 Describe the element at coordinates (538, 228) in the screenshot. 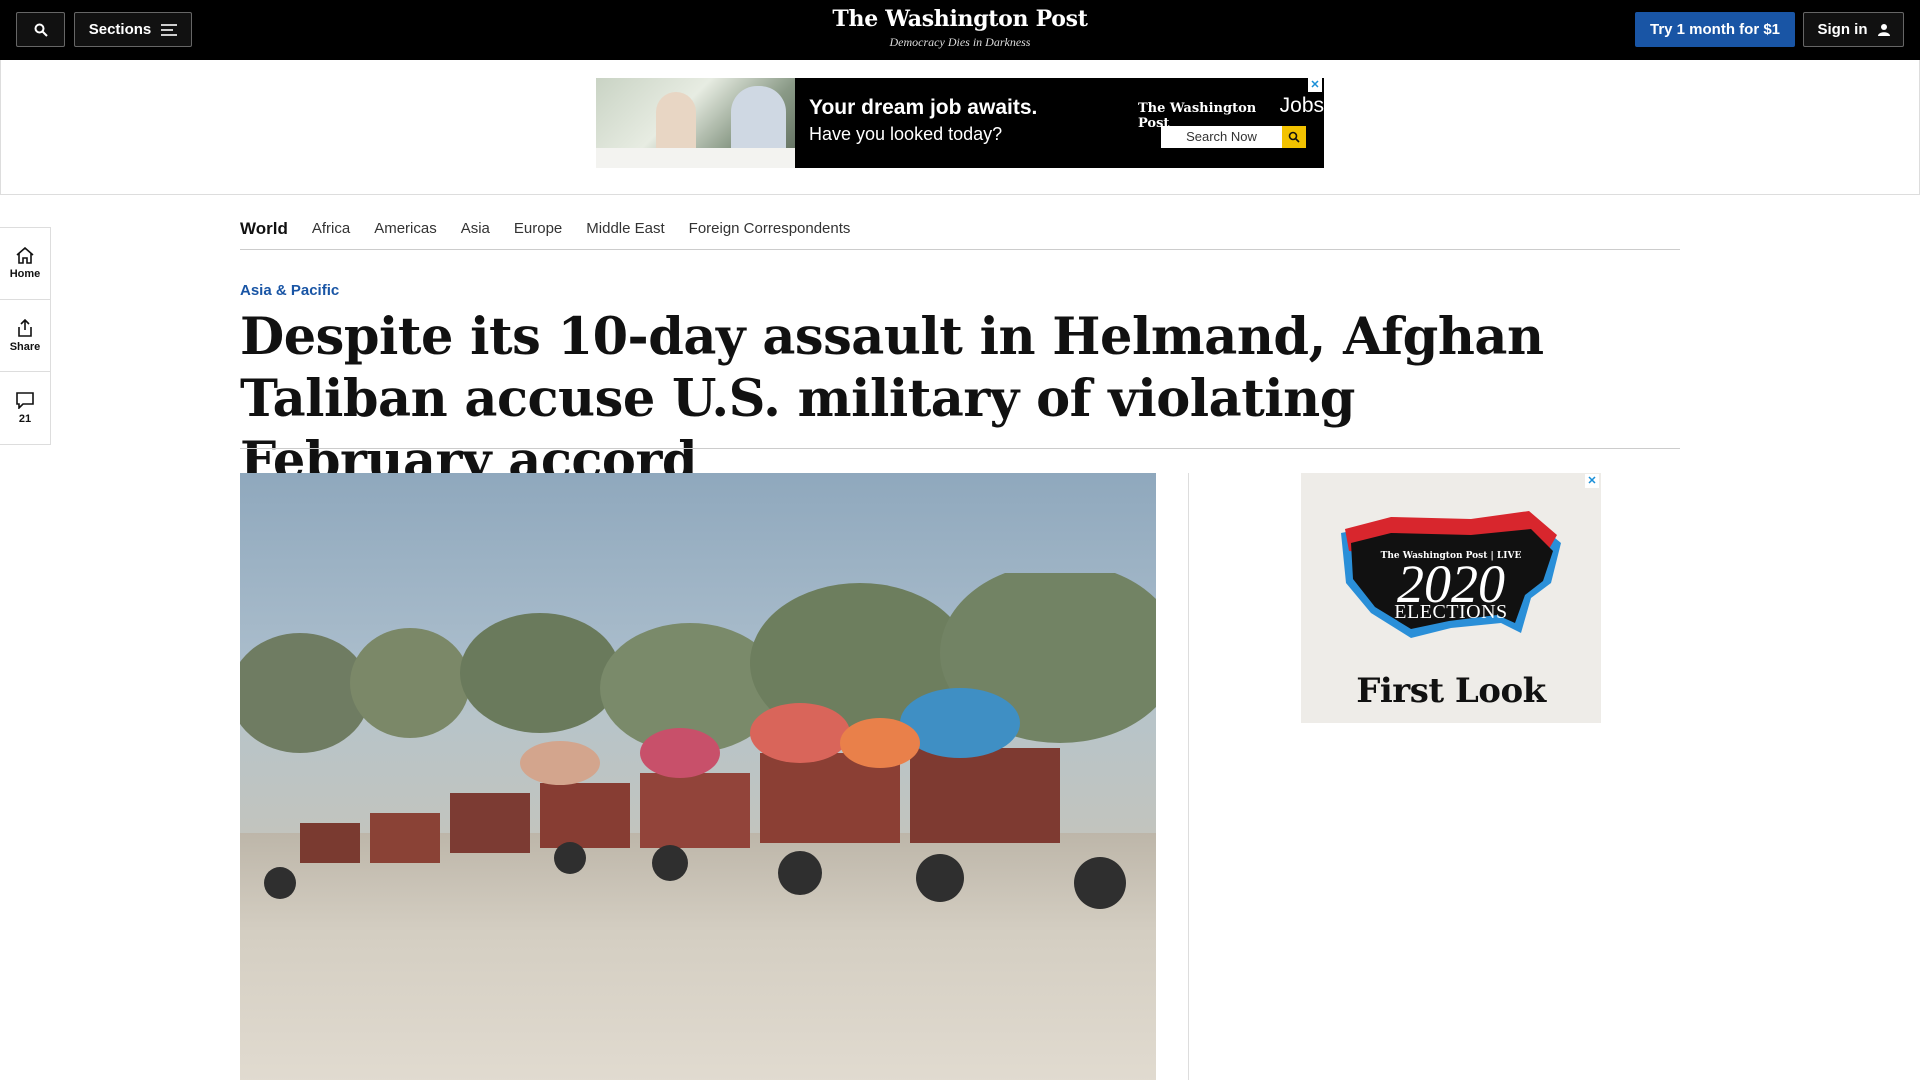

I see `subnav-item-europe: Europe` at that location.